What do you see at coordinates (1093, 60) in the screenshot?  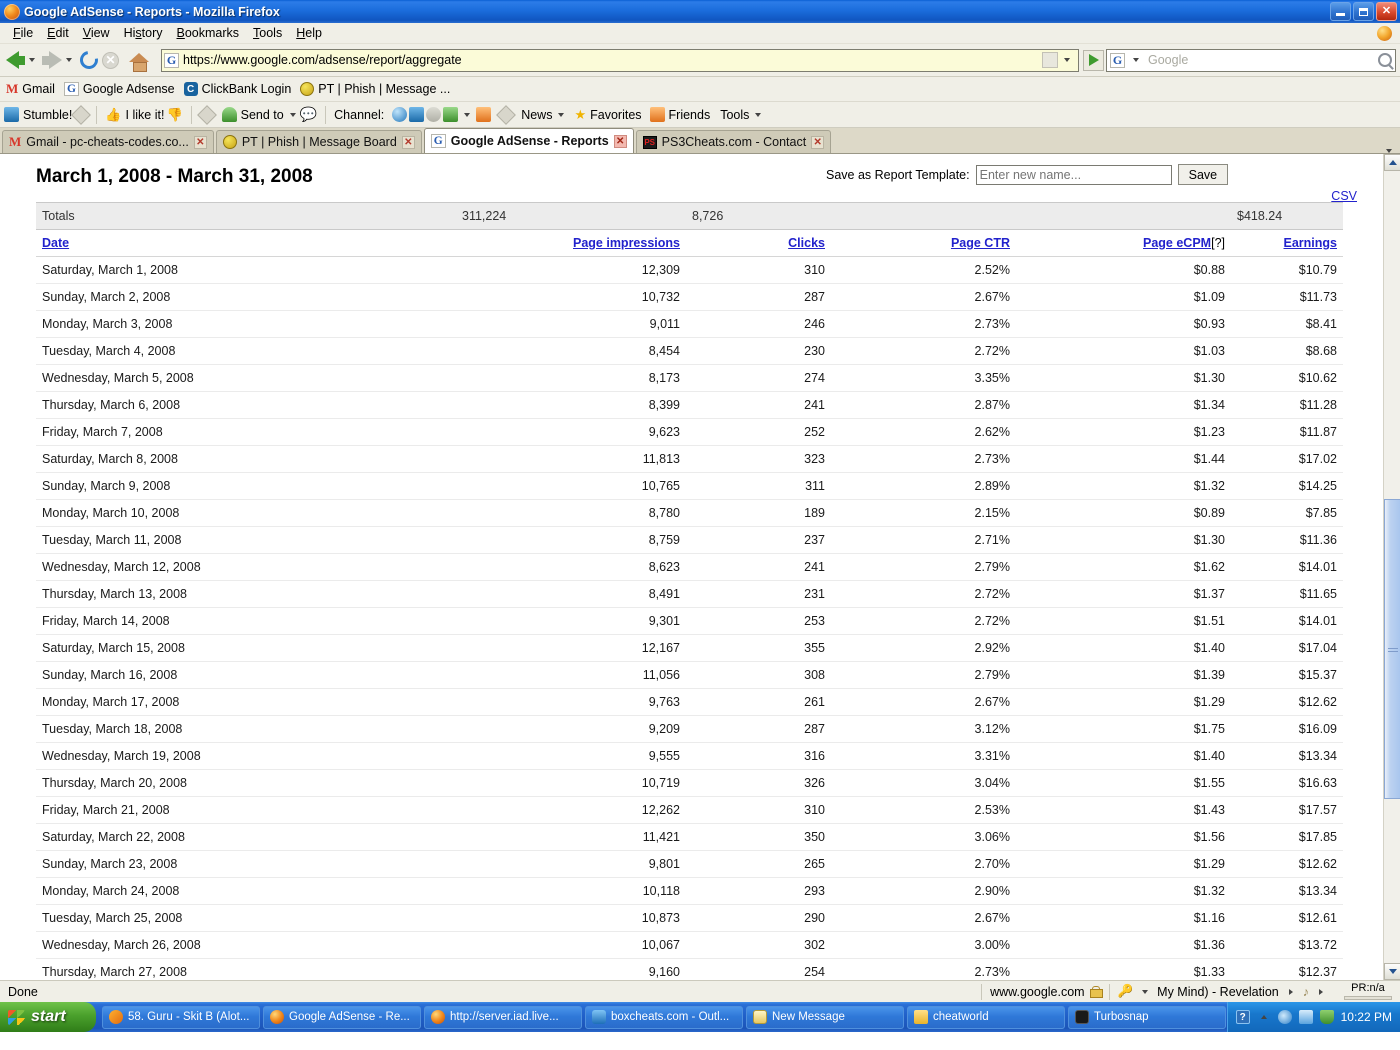 I see `go-button` at bounding box center [1093, 60].